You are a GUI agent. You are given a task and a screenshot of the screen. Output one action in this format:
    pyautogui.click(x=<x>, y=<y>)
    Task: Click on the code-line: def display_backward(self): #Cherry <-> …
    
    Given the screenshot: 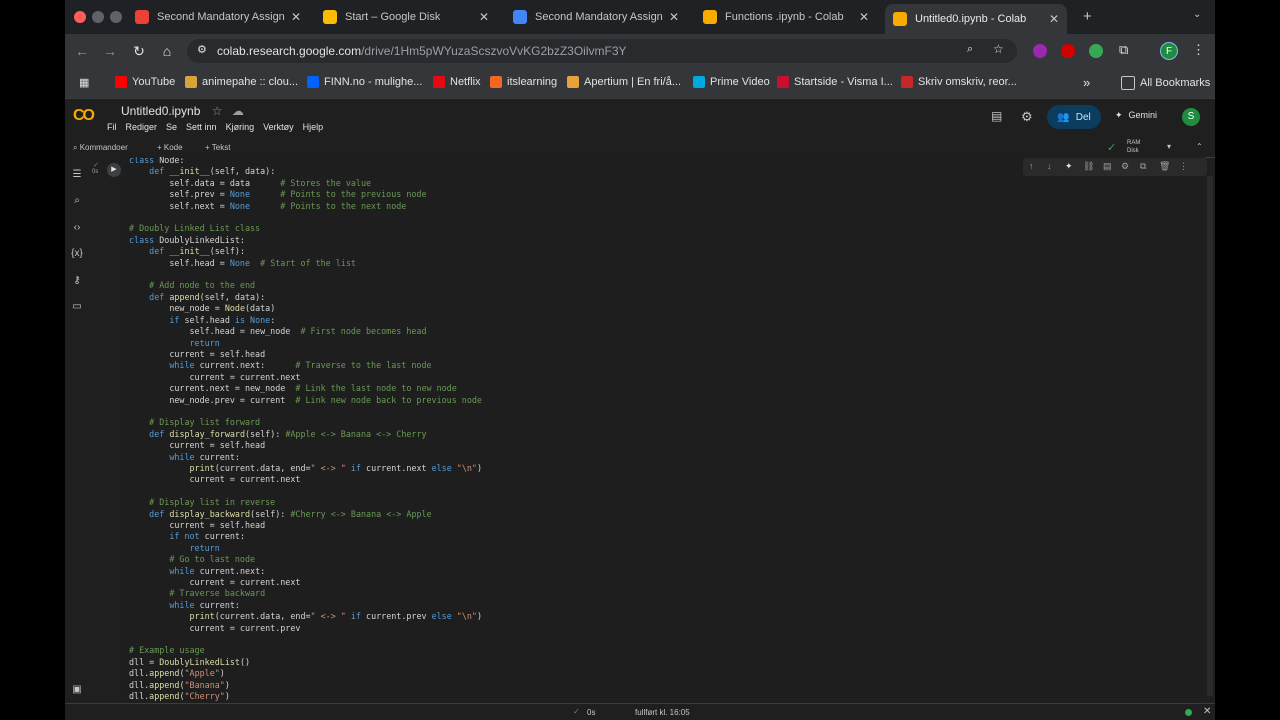 What is the action you would take?
    pyautogui.click(x=280, y=514)
    